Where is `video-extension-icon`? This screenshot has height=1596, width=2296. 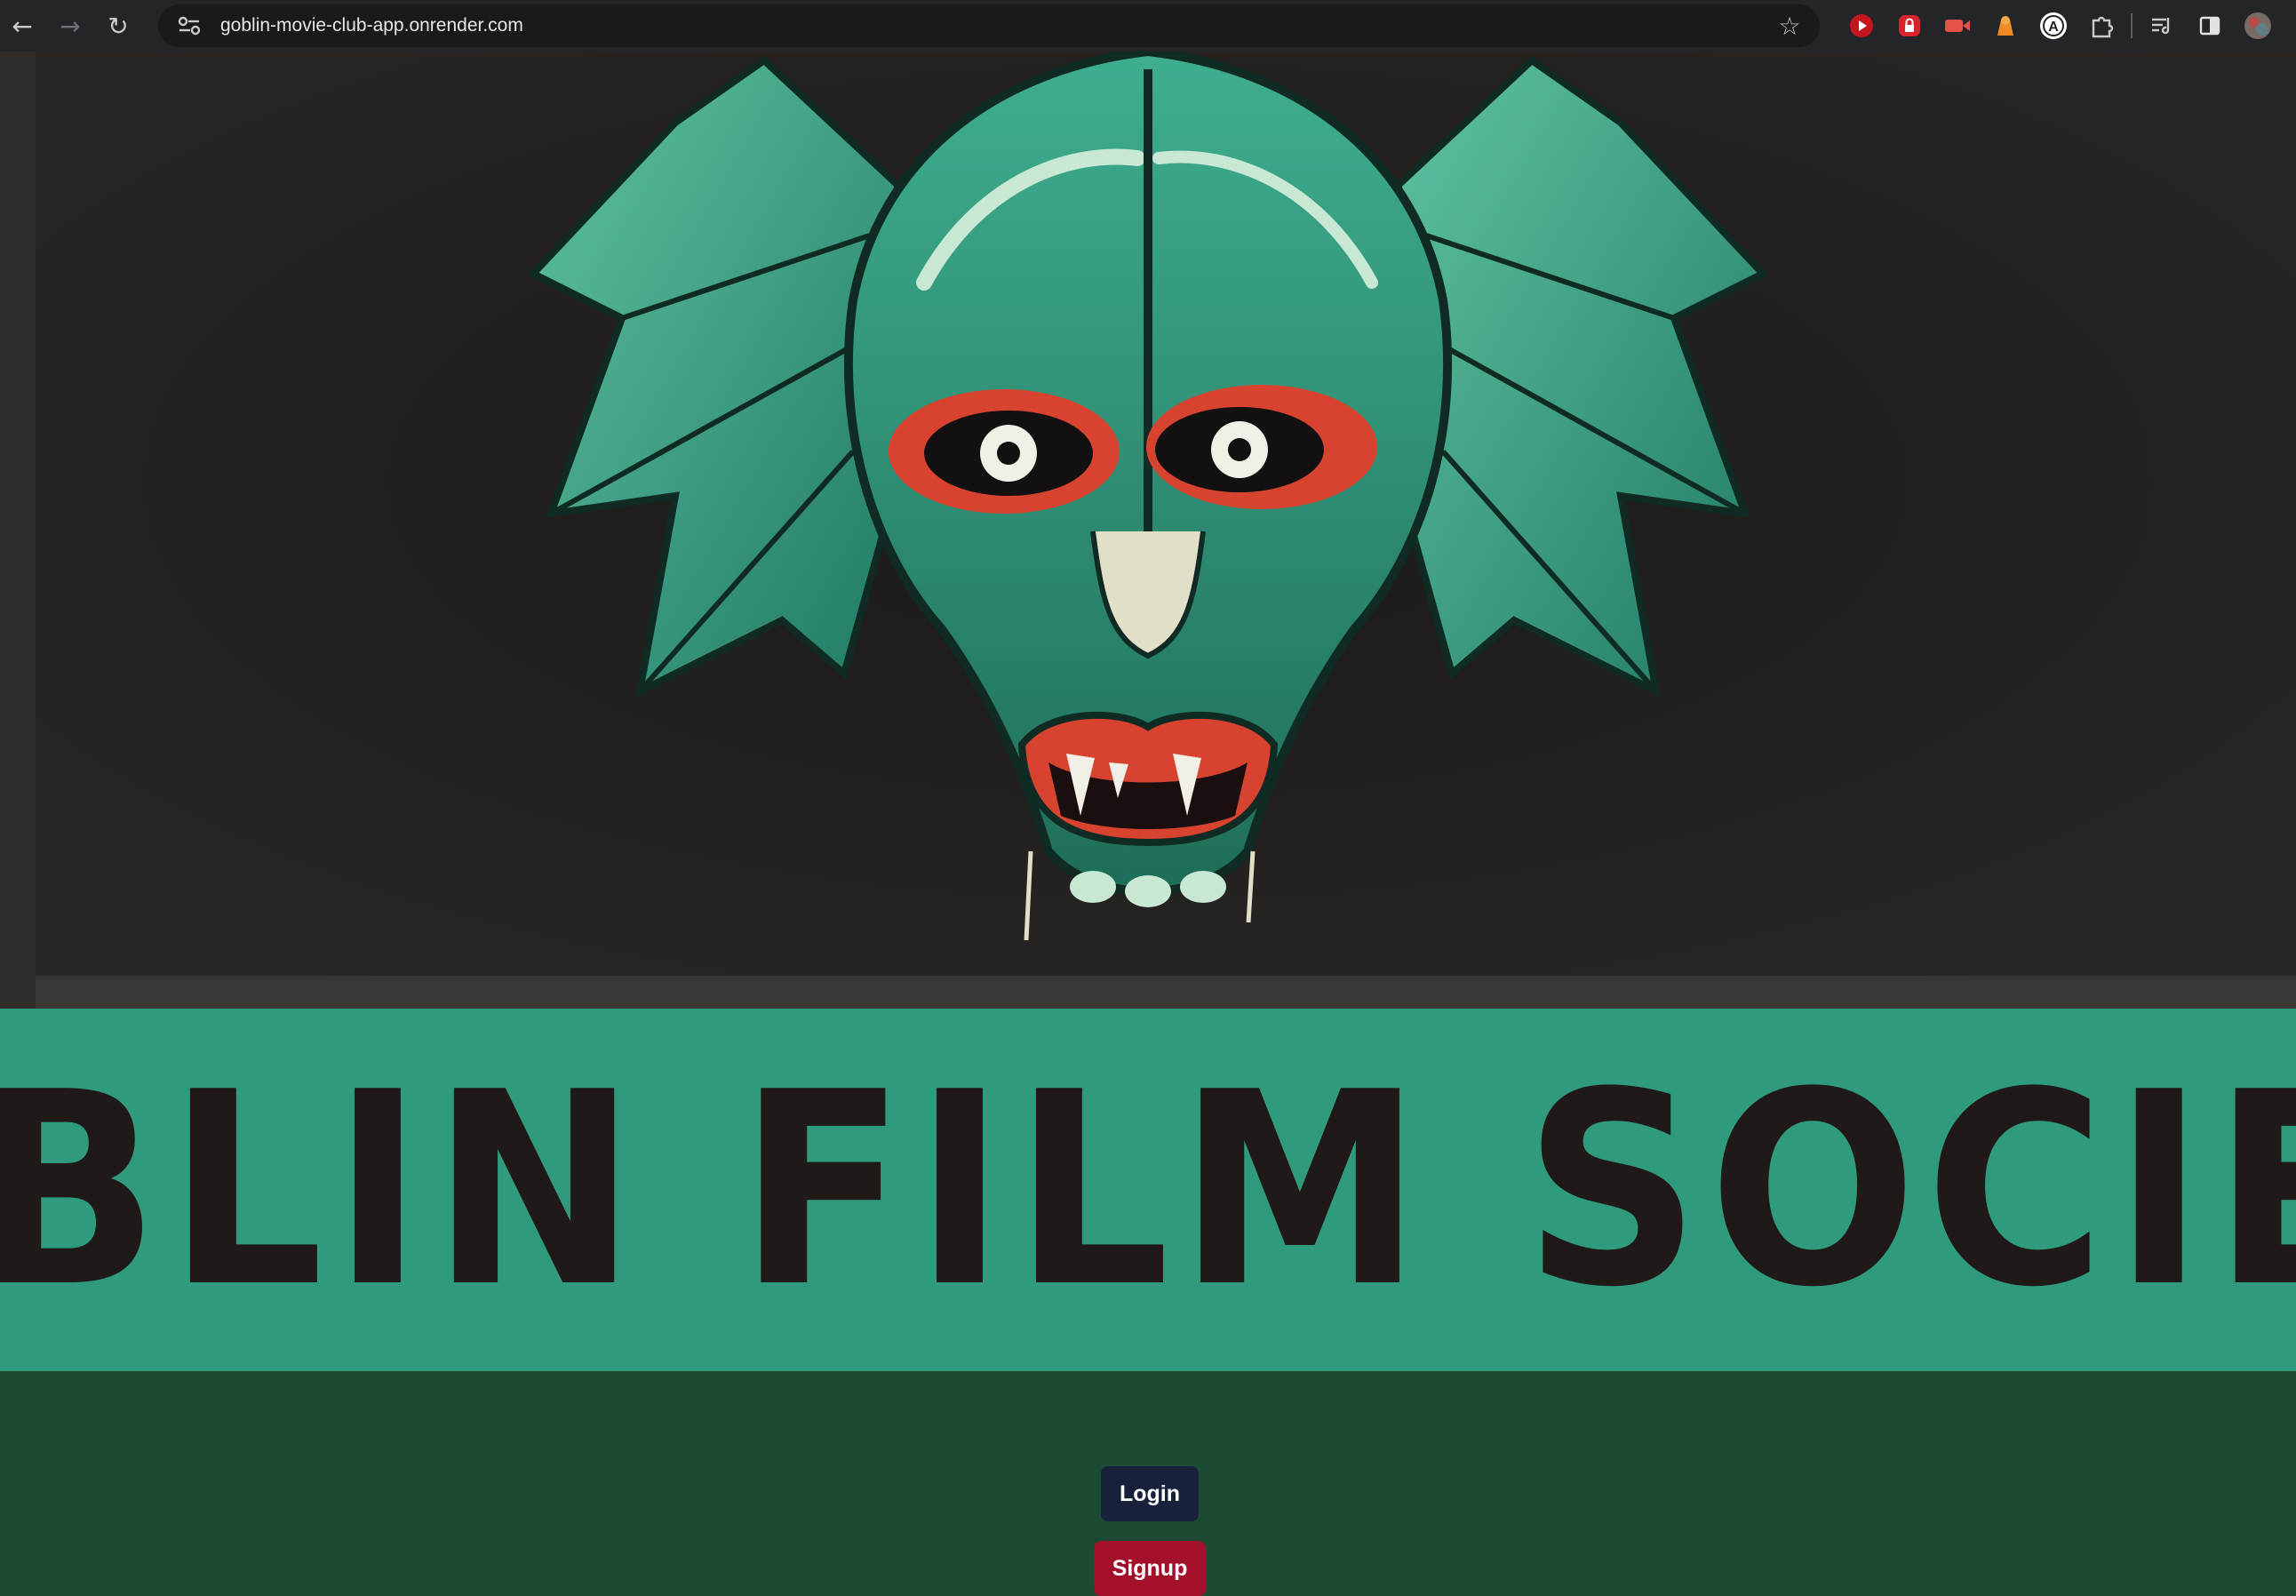 video-extension-icon is located at coordinates (1957, 25).